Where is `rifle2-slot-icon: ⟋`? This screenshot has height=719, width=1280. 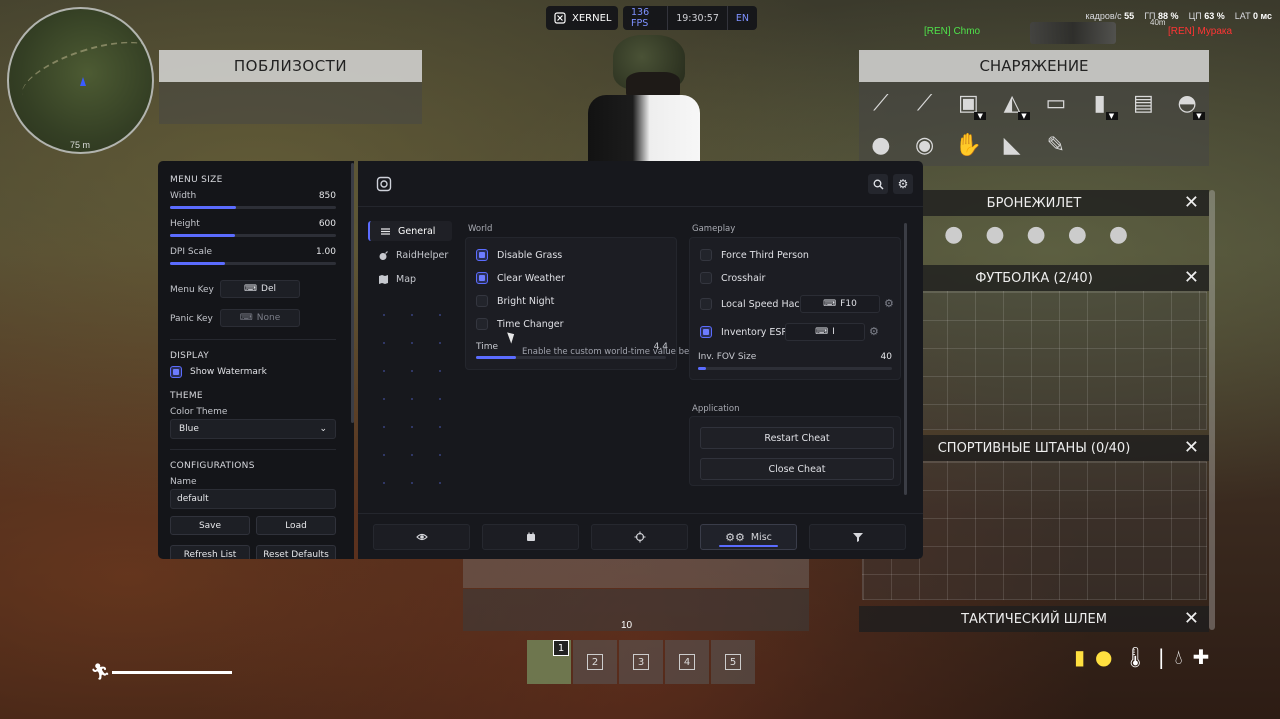 rifle2-slot-icon: ⟋ is located at coordinates (925, 103).